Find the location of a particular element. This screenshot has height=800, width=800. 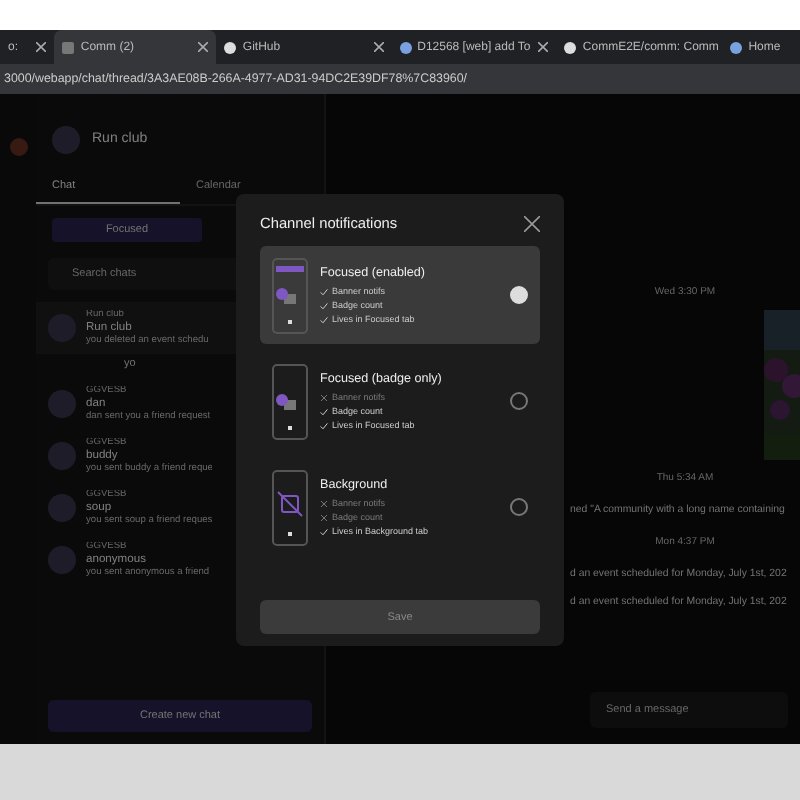

community-avatar is located at coordinates (66, 140).